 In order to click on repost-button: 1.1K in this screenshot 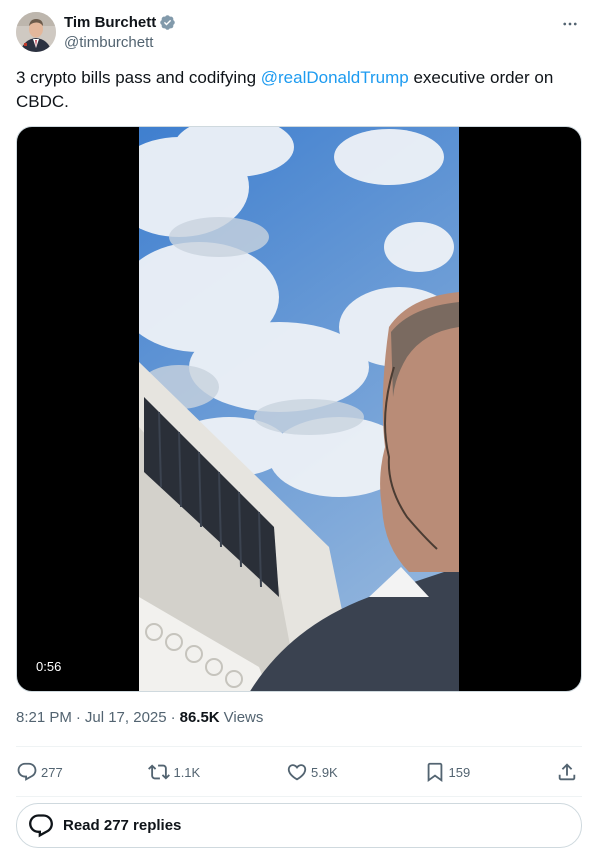, I will do `click(174, 772)`.